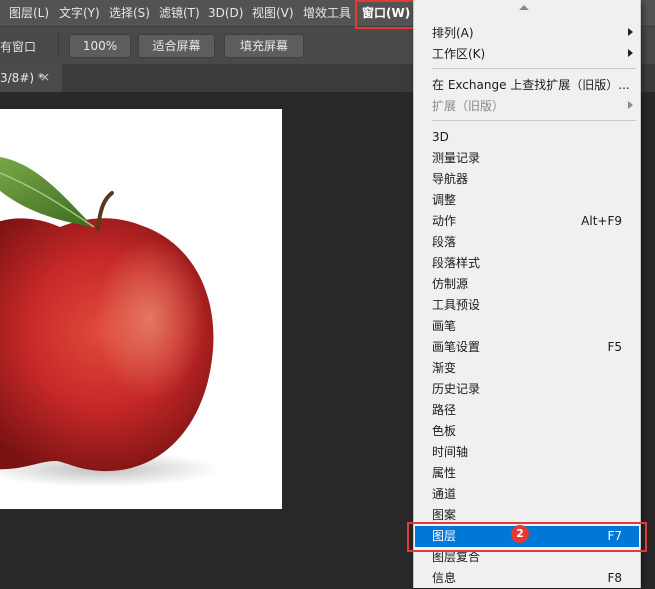 Image resolution: width=655 pixels, height=589 pixels. I want to click on menu-item-shortcut: F5, so click(614, 347).